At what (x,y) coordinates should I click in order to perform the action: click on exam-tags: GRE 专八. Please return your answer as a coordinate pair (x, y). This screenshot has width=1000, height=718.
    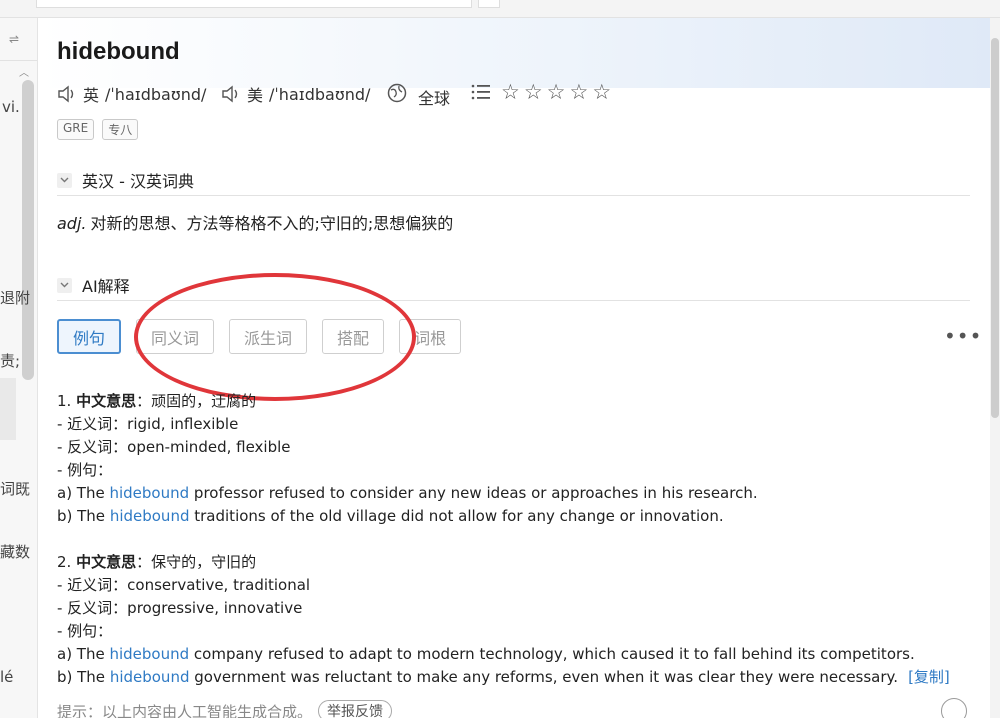
    Looking at the image, I should click on (98, 129).